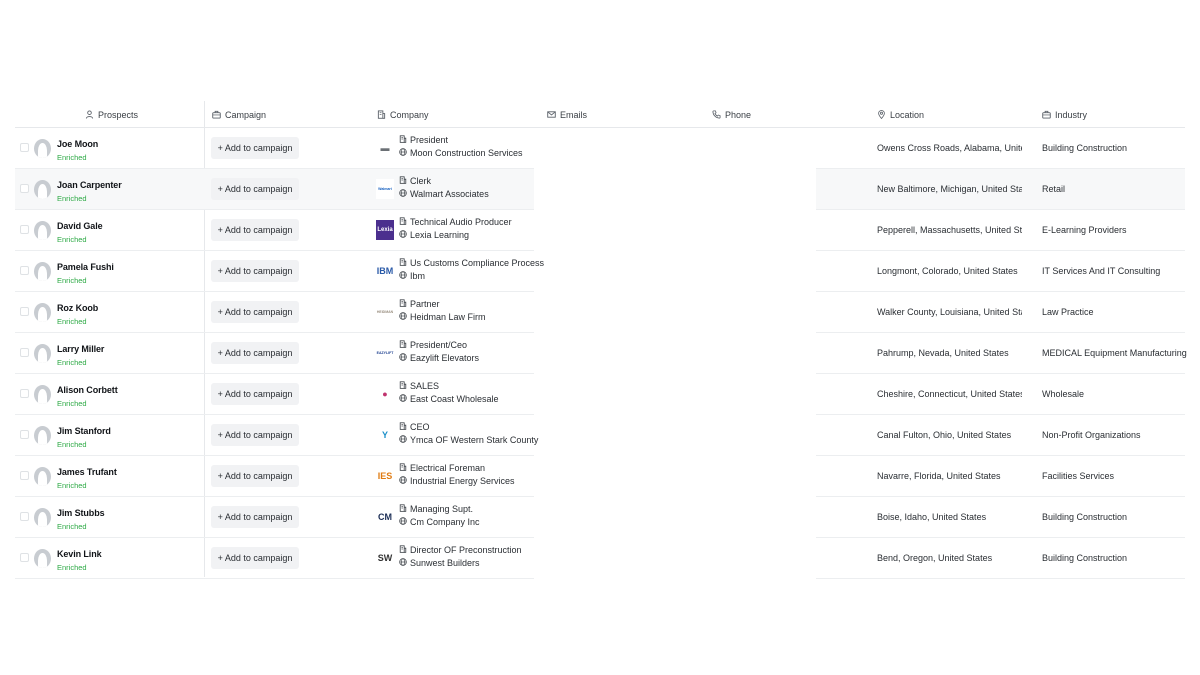 This screenshot has width=1200, height=675. What do you see at coordinates (385, 476) in the screenshot?
I see `company-logo: IES` at bounding box center [385, 476].